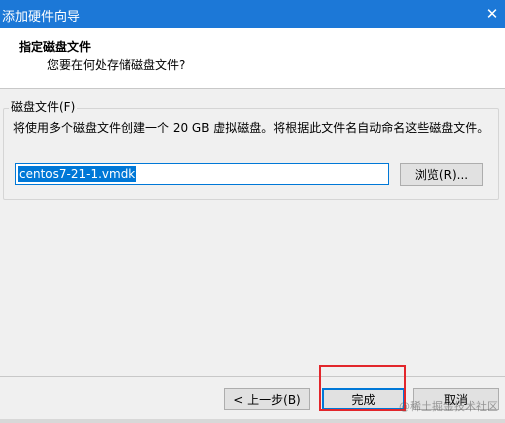  Describe the element at coordinates (492, 14) in the screenshot. I see `close-icon: ✕` at that location.